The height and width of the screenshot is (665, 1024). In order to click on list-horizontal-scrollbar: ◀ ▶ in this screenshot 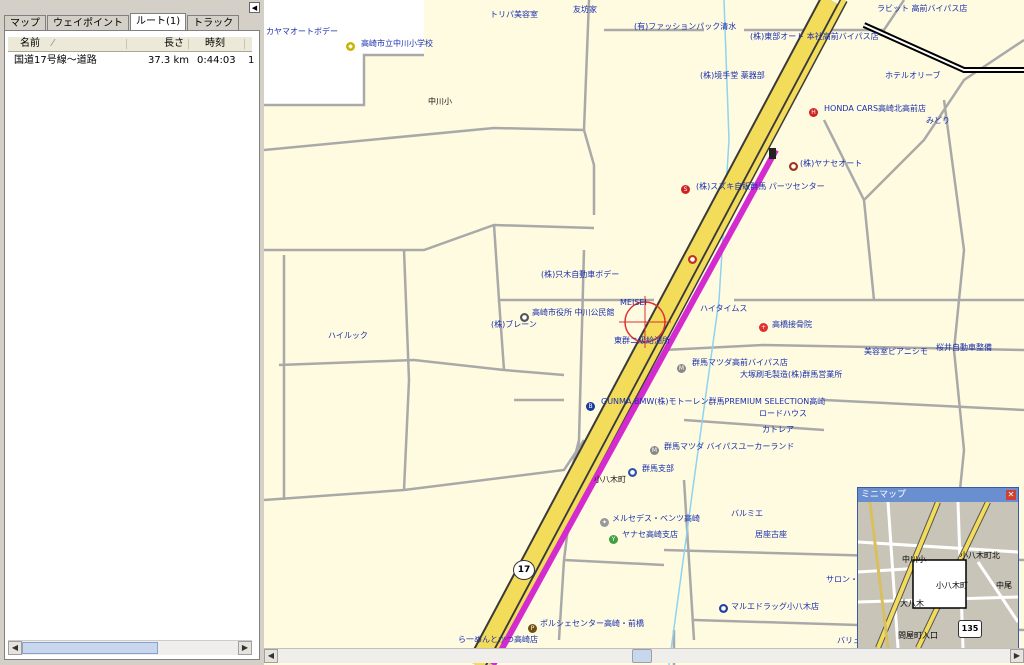, I will do `click(130, 647)`.